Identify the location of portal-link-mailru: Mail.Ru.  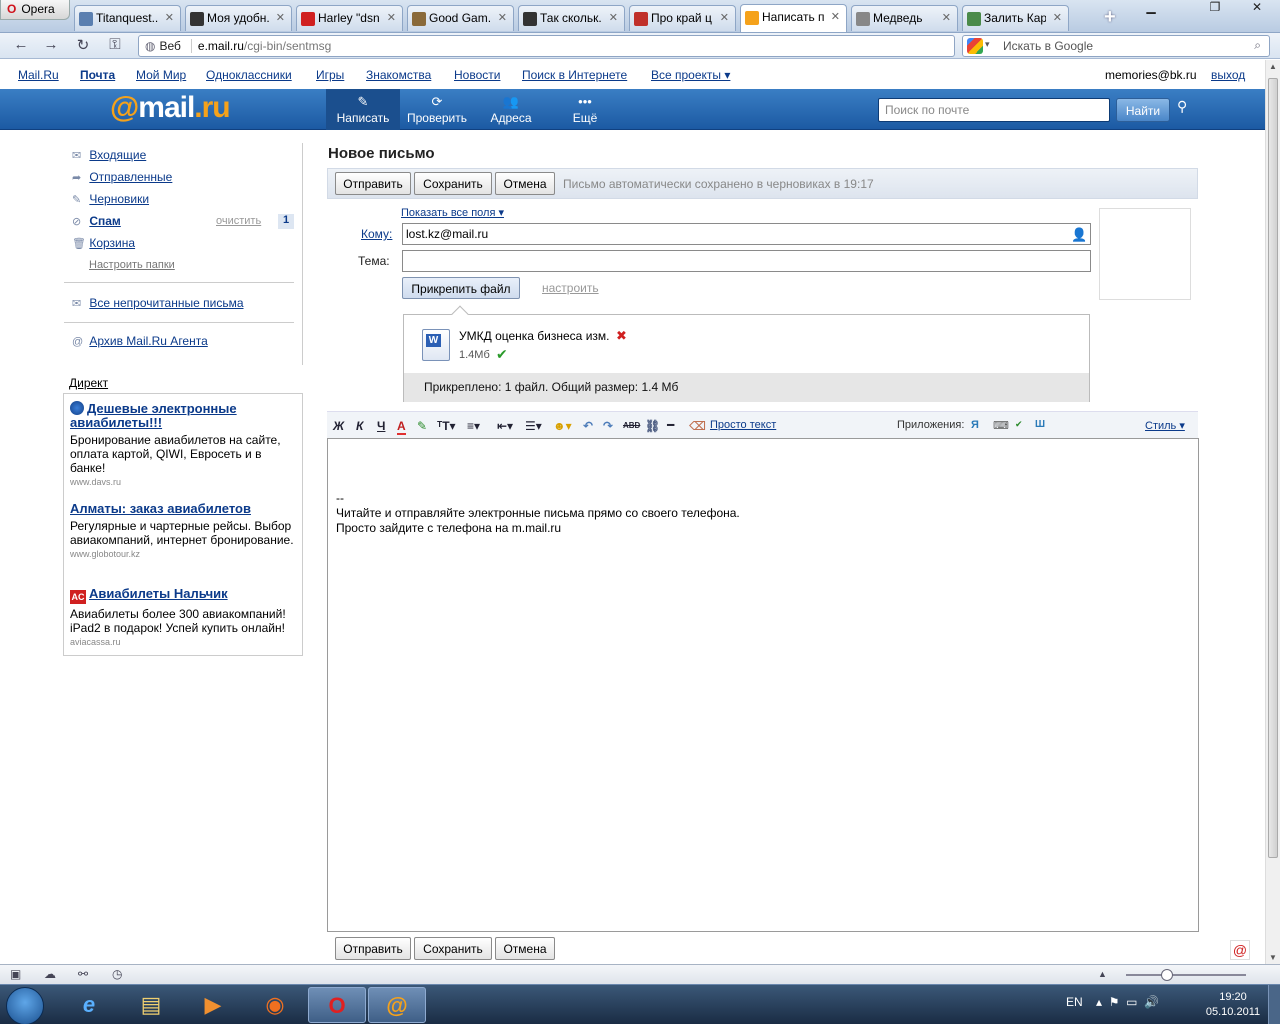
(38, 75).